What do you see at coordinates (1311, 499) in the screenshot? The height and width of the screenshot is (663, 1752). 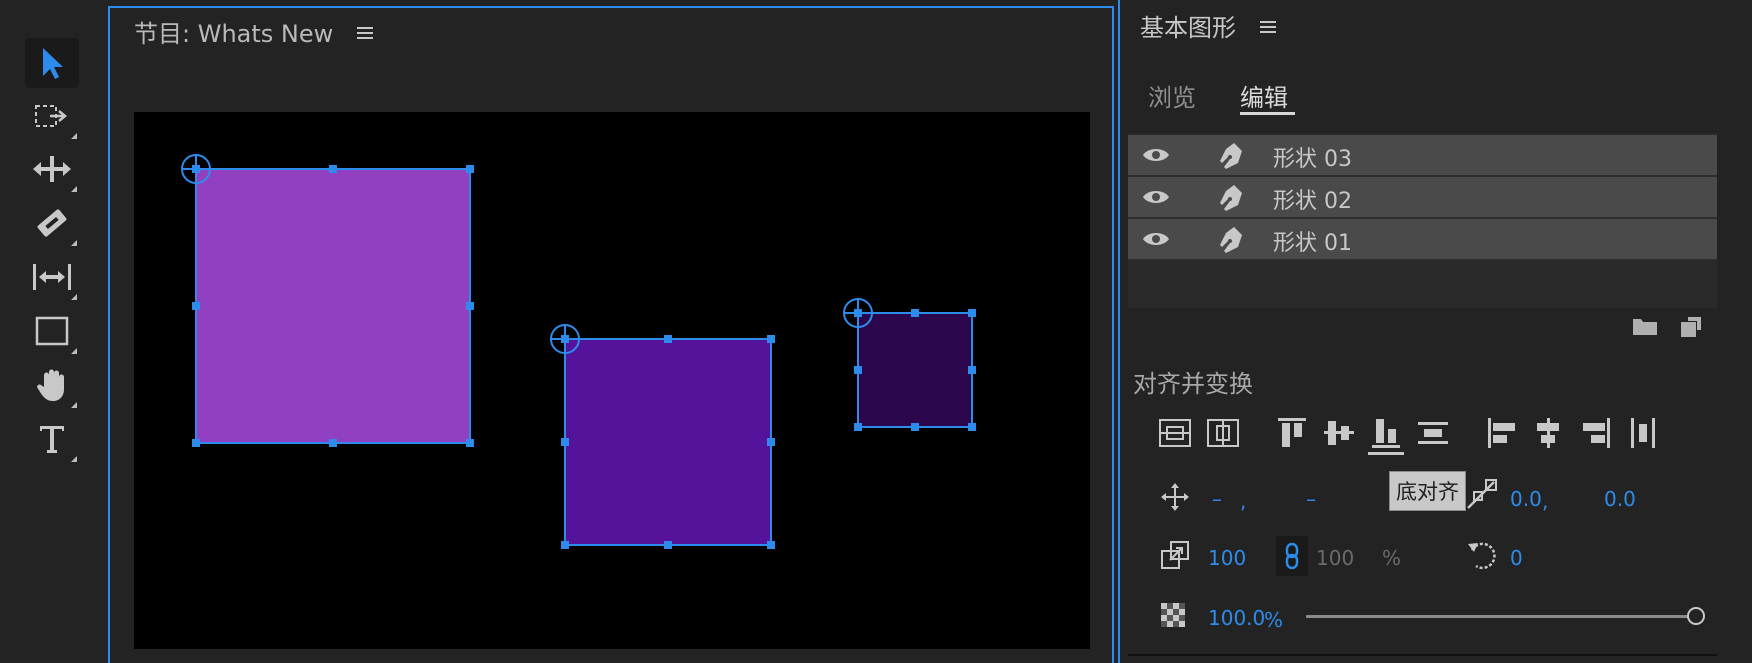 I see `position-y-value: –` at bounding box center [1311, 499].